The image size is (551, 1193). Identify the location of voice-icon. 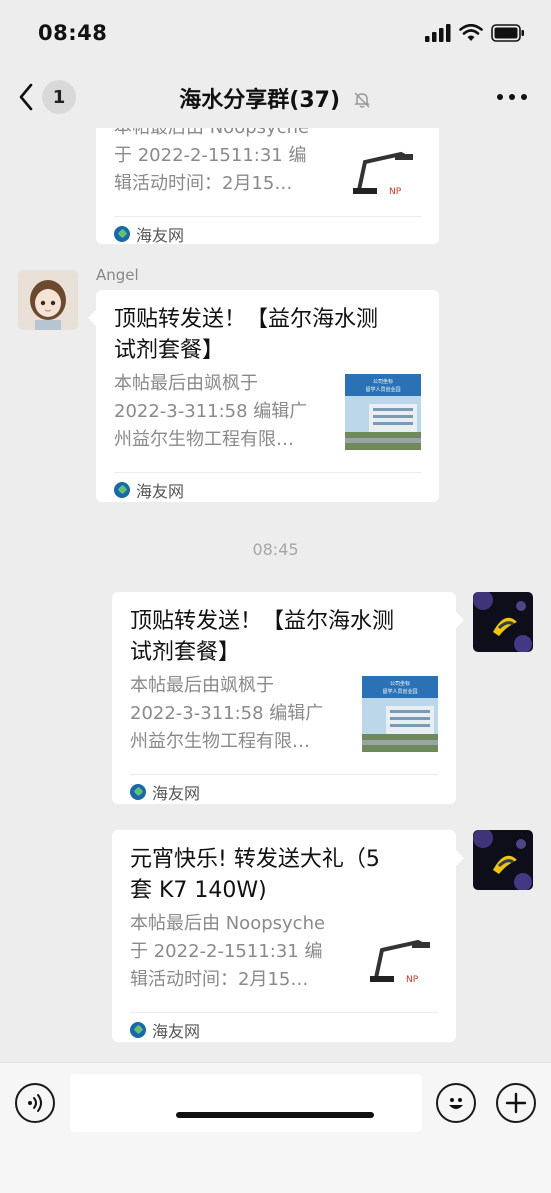
(35, 1103).